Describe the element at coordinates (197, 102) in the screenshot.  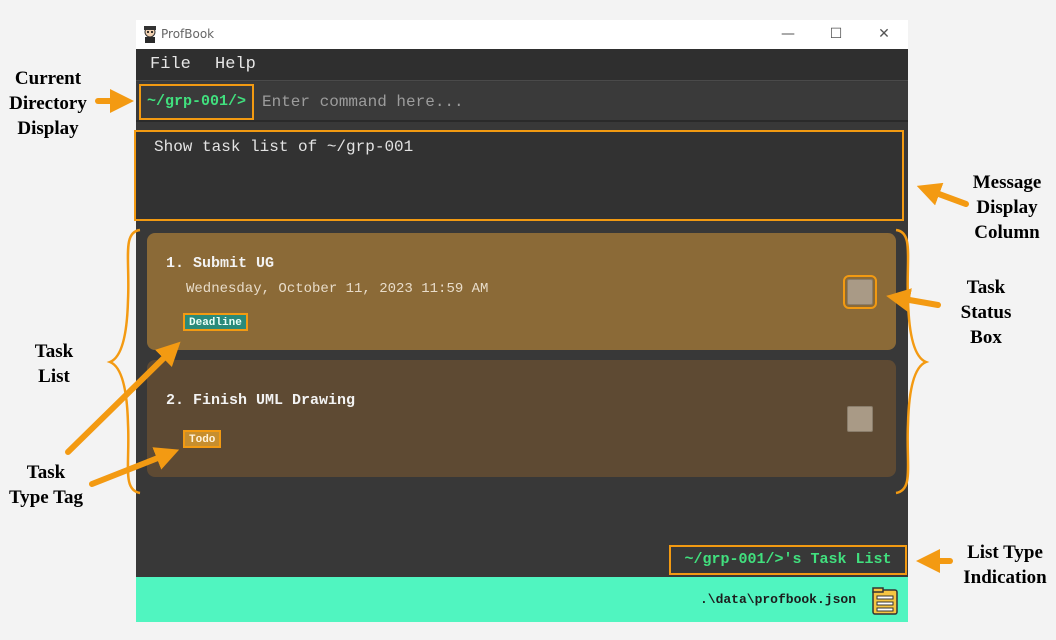
I see `current-directory-display: ~/grp-001/>` at that location.